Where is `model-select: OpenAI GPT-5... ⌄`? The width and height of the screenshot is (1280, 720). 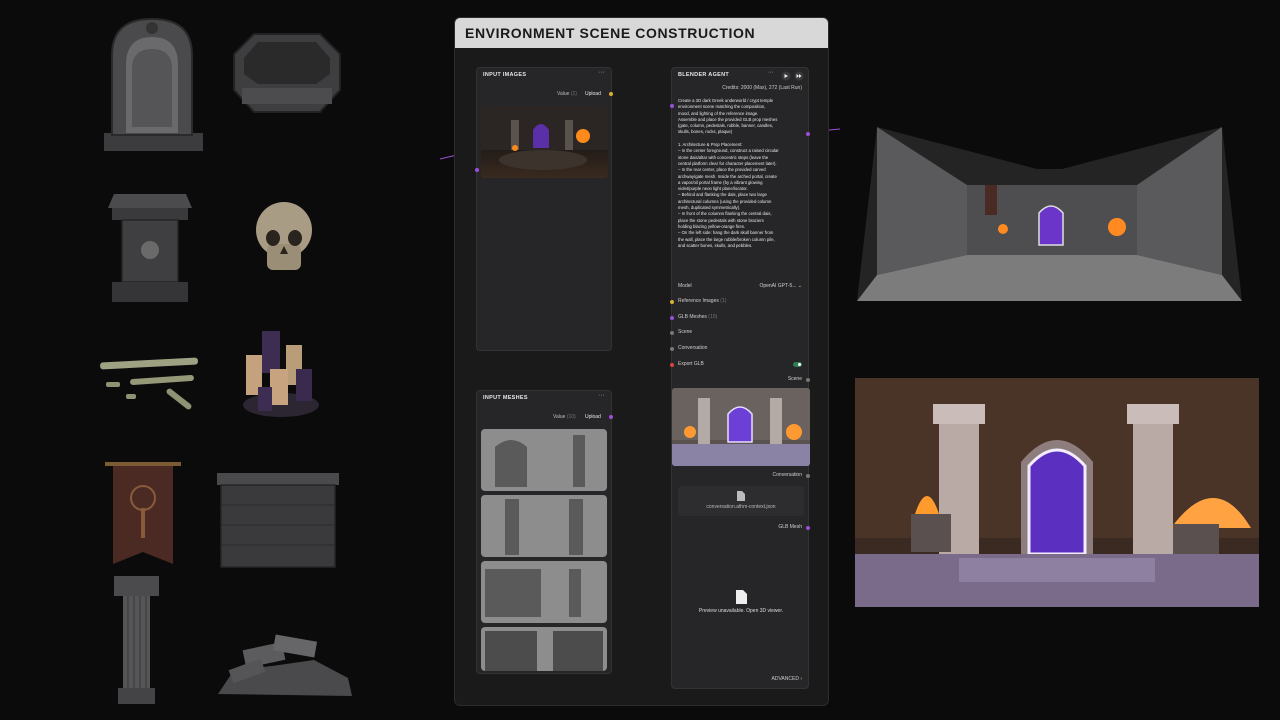 model-select: OpenAI GPT-5... ⌄ is located at coordinates (780, 286).